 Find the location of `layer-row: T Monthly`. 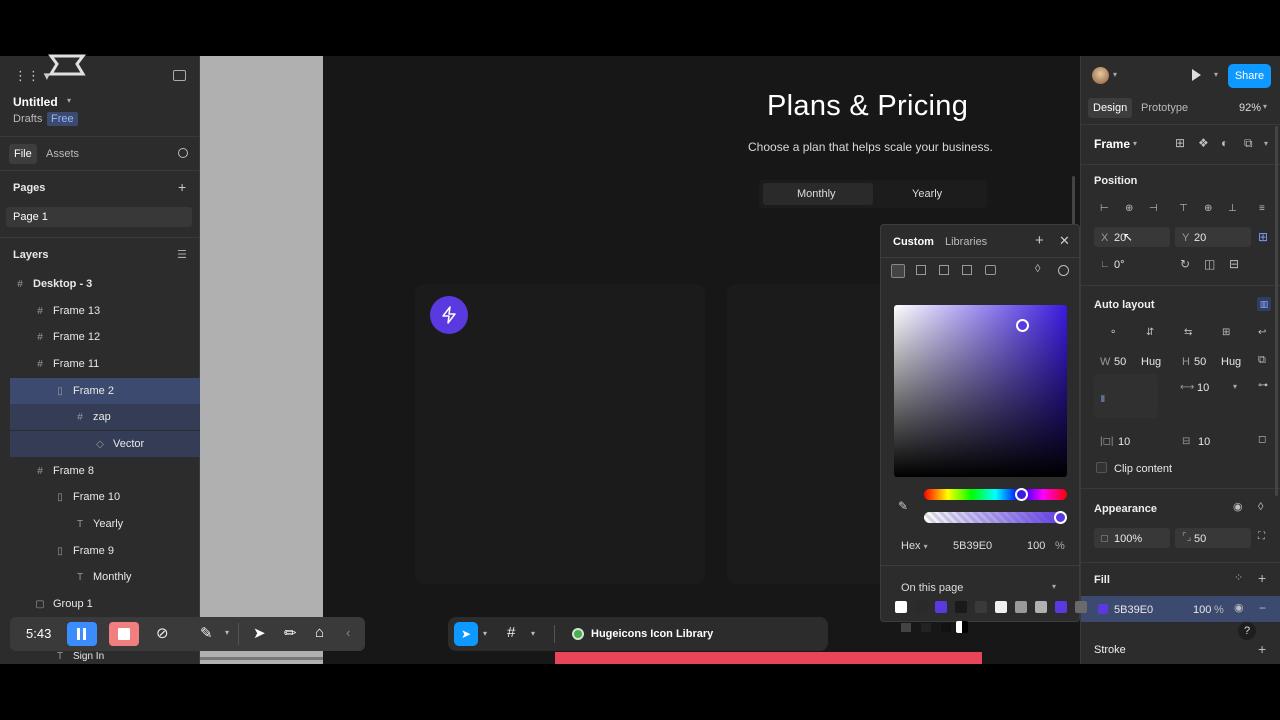

layer-row: T Monthly is located at coordinates (100, 577).